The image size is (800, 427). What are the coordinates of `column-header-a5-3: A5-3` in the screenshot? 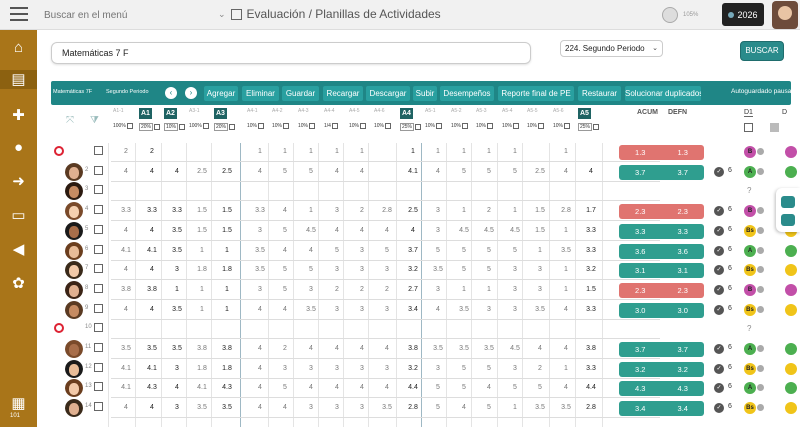 It's located at (481, 111).